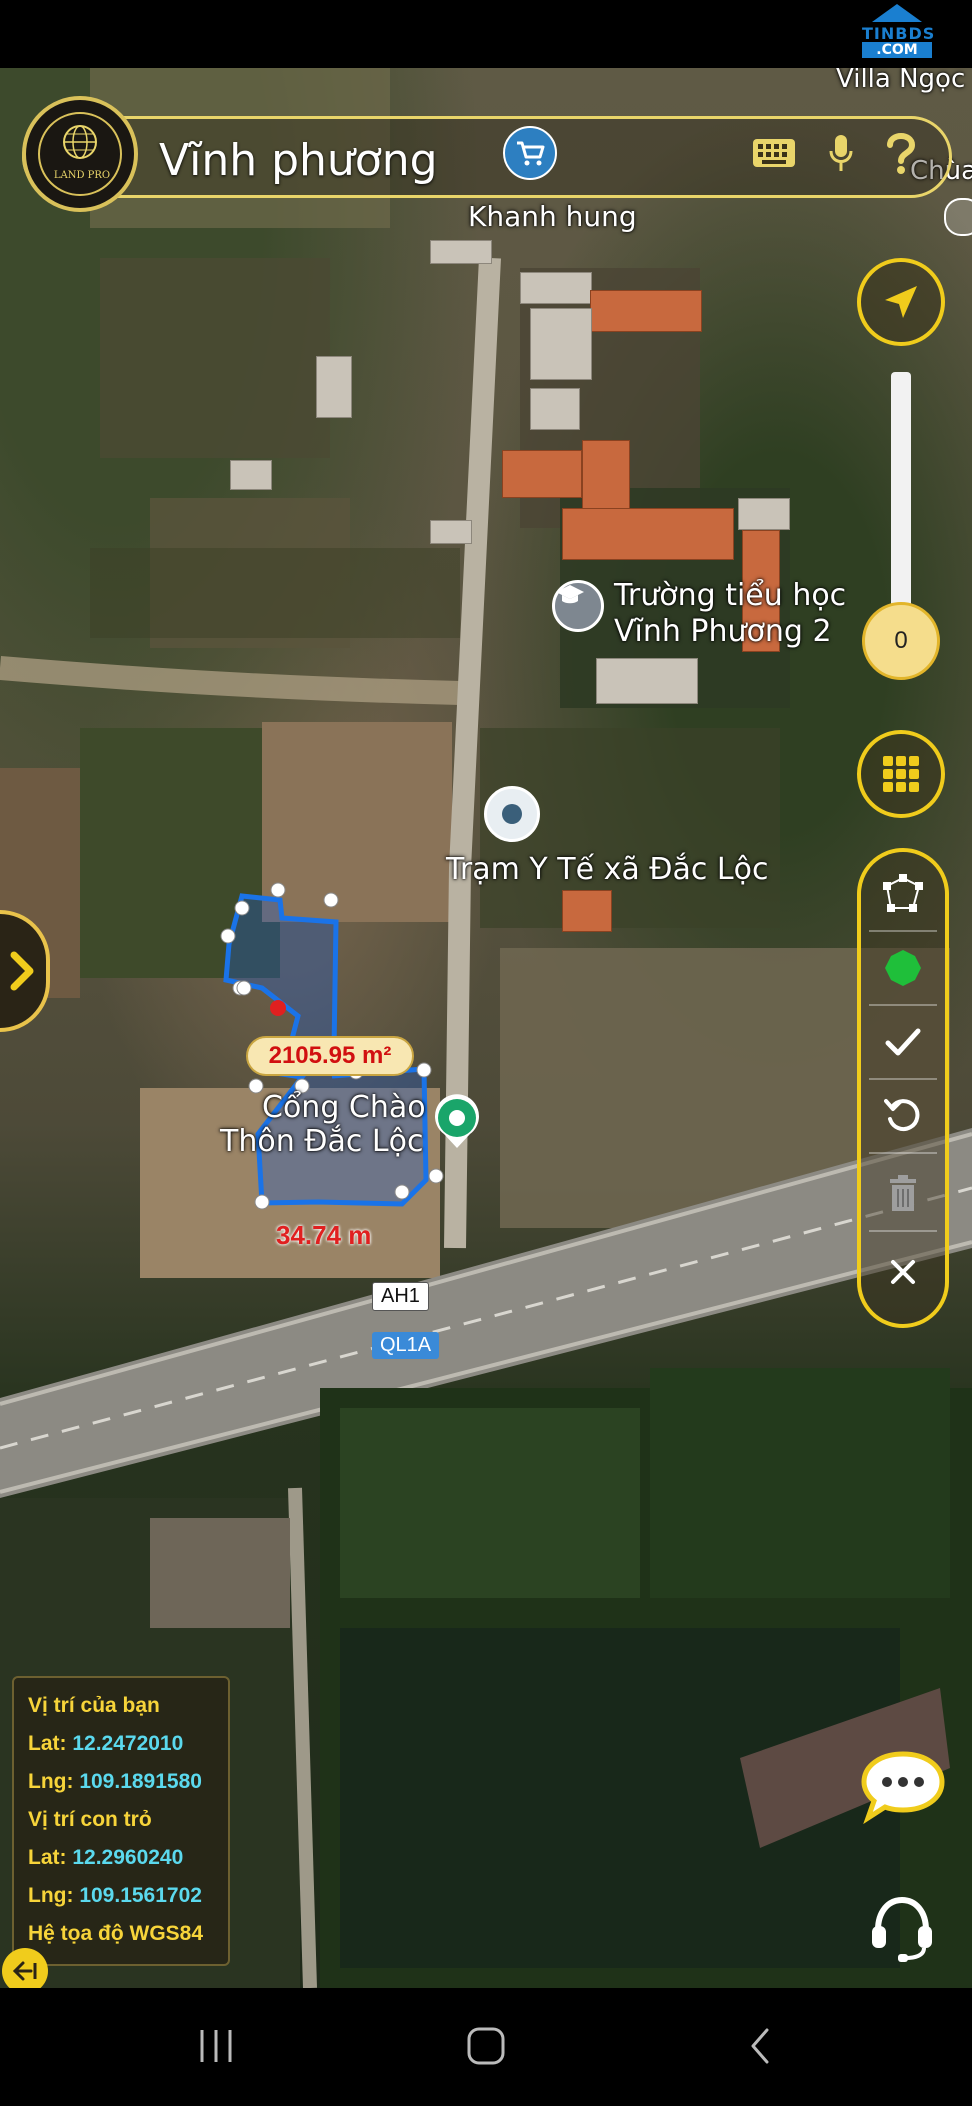 This screenshot has height=2106, width=972. What do you see at coordinates (298, 160) in the screenshot?
I see `search-input: Vĩnh phương` at bounding box center [298, 160].